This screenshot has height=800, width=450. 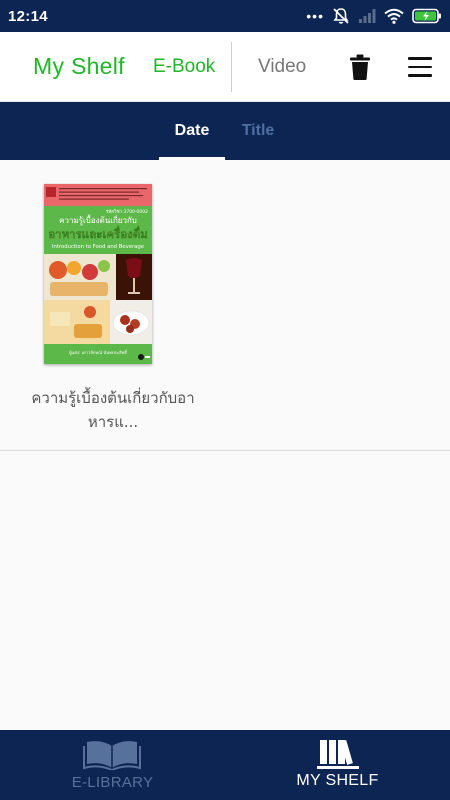 I want to click on trash-icon, so click(x=360, y=67).